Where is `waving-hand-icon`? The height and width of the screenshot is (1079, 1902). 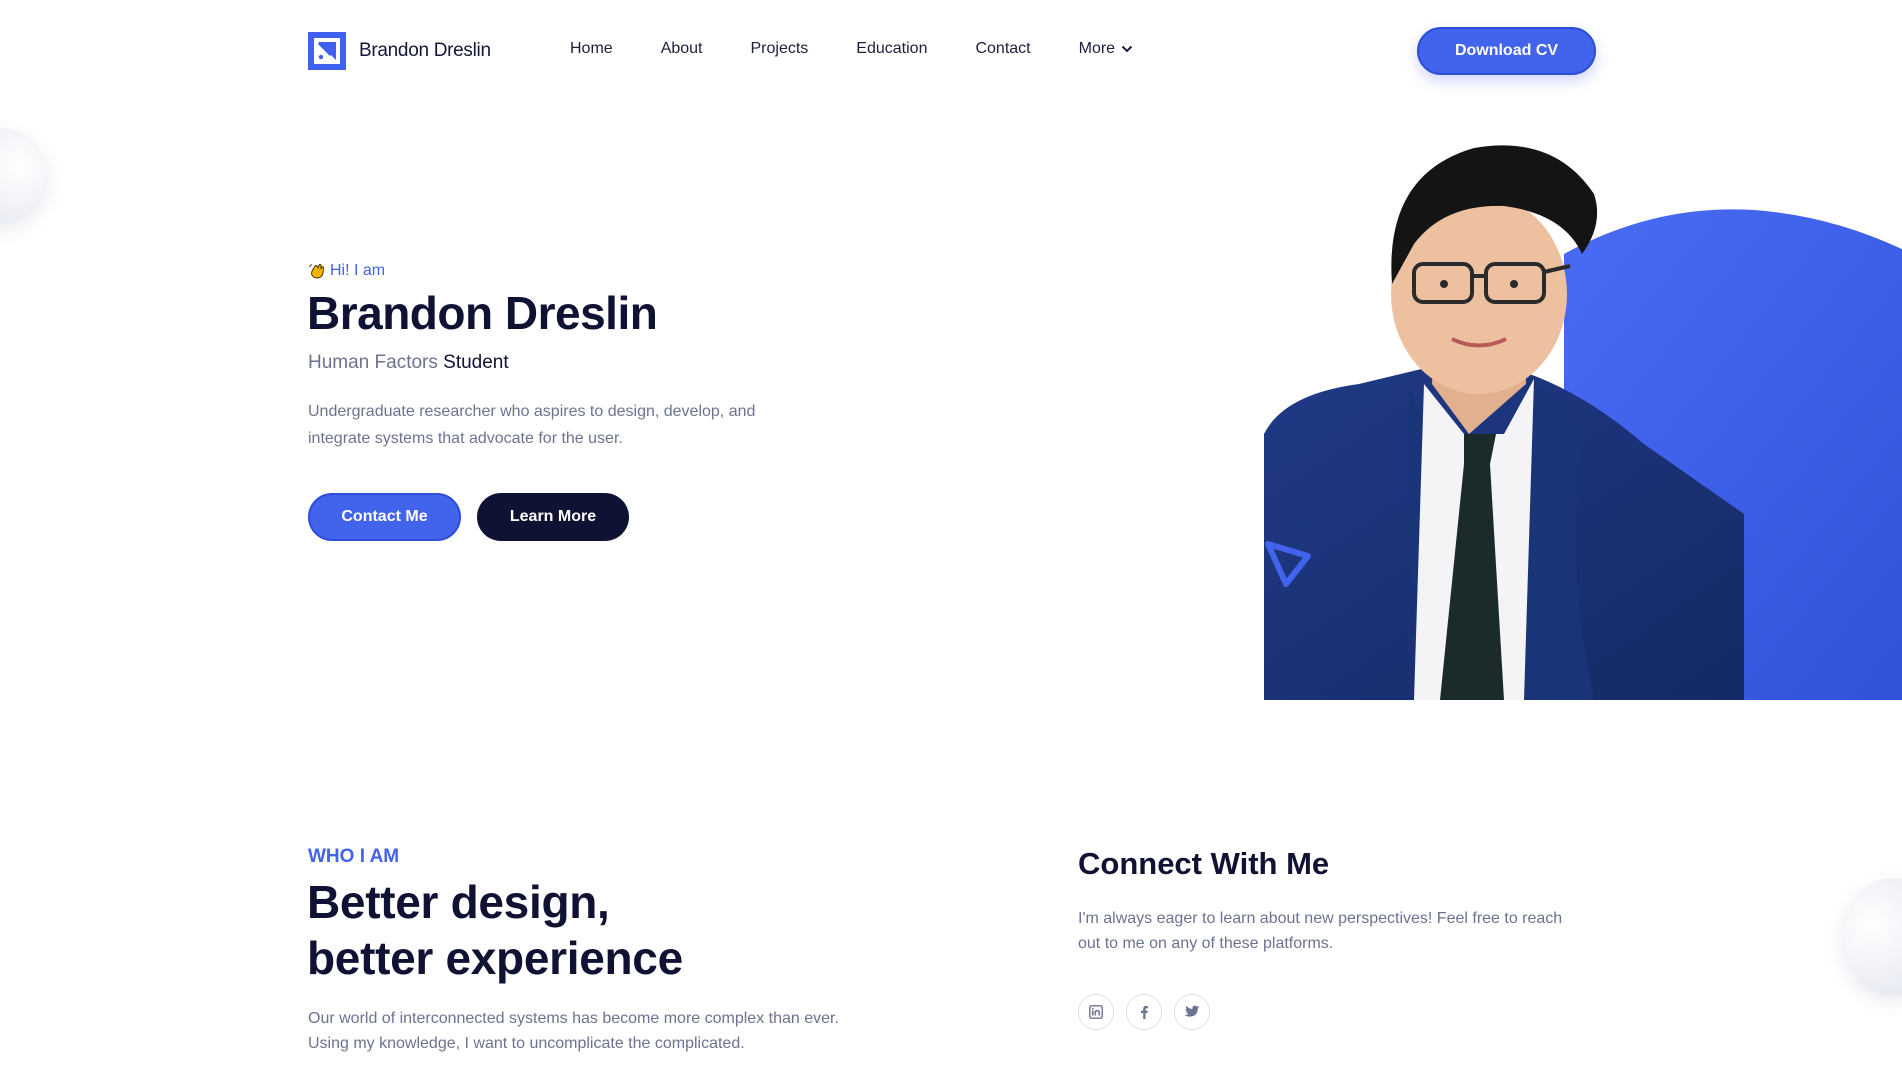
waving-hand-icon is located at coordinates (316, 271).